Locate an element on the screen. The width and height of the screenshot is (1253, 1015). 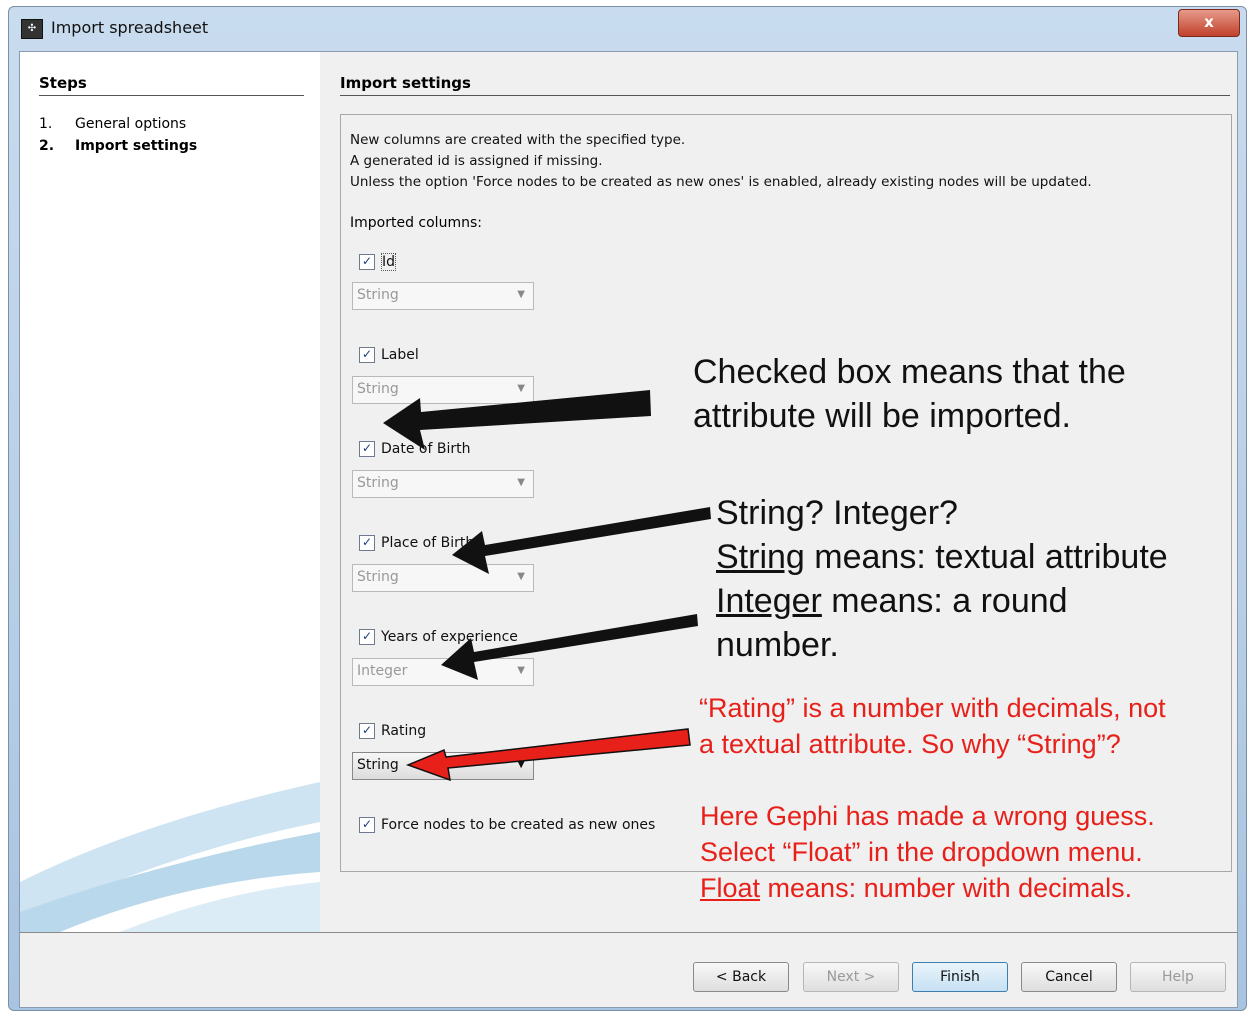
annotation-line: Integer means: a round is located at coordinates (942, 601).